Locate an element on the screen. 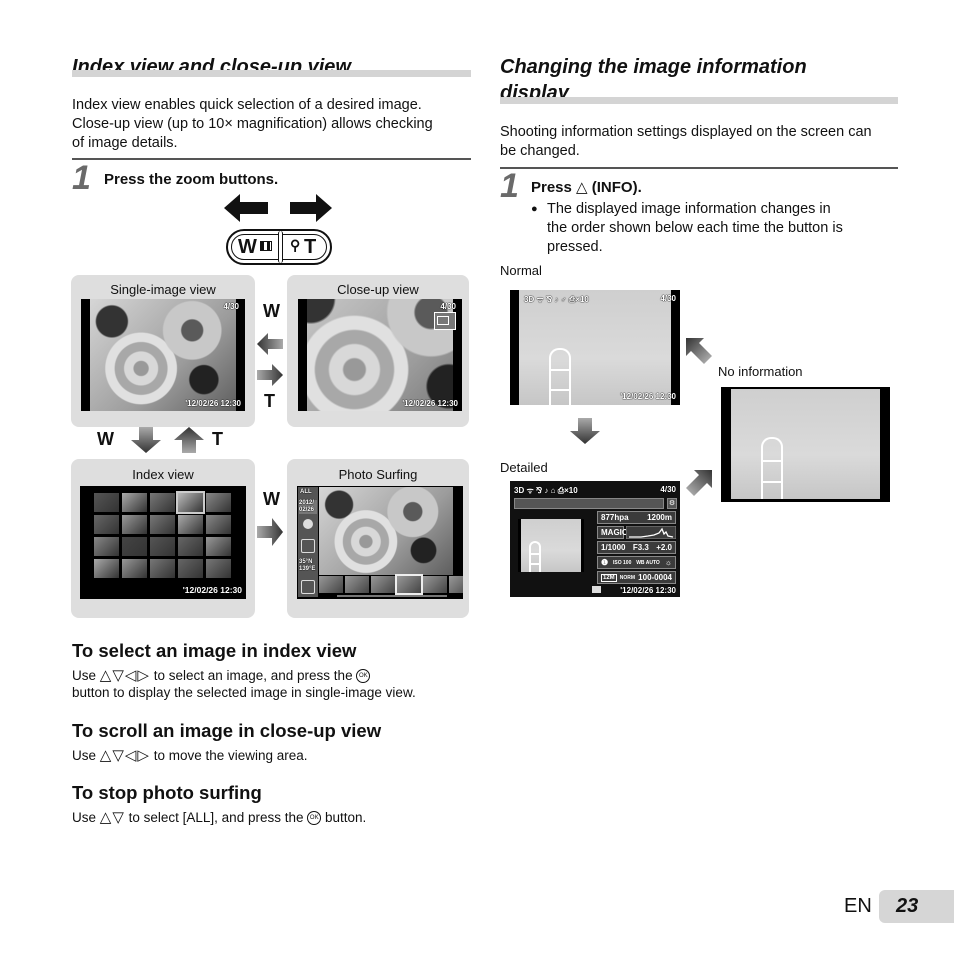 Image resolution: width=954 pixels, height=954 pixels. surfing-location: 35°N 139°E is located at coordinates (308, 566).